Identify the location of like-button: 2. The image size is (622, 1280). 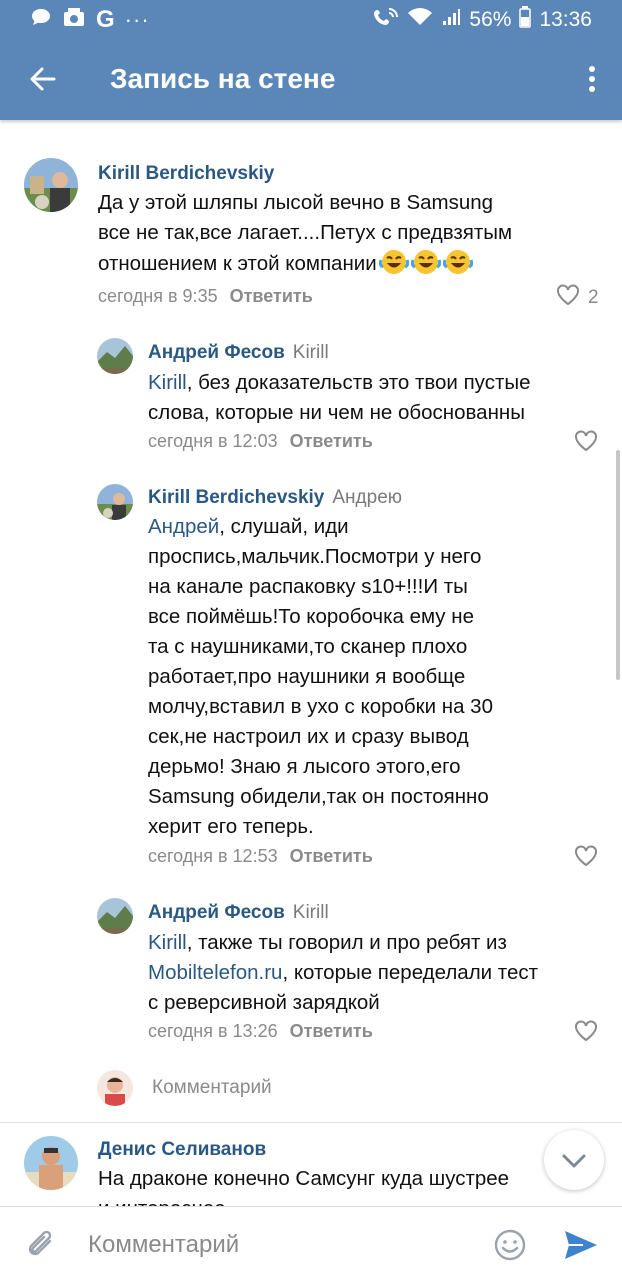
(577, 298).